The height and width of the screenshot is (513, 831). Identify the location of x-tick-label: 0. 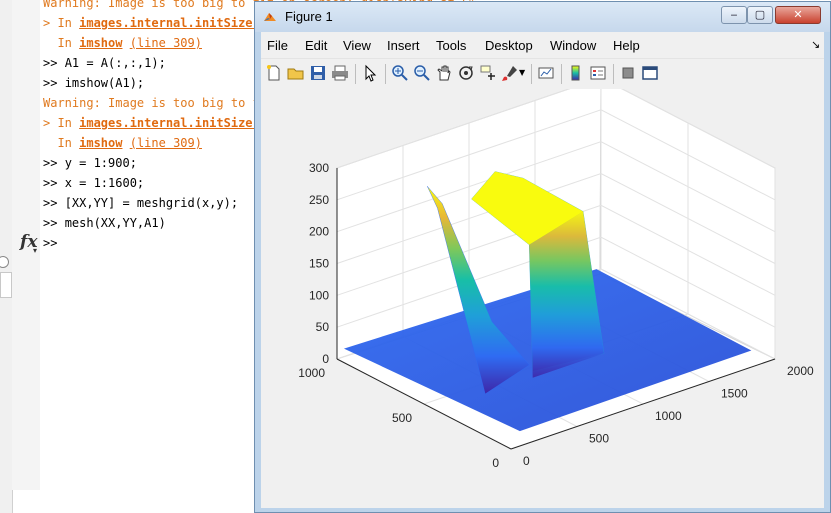
(526, 461).